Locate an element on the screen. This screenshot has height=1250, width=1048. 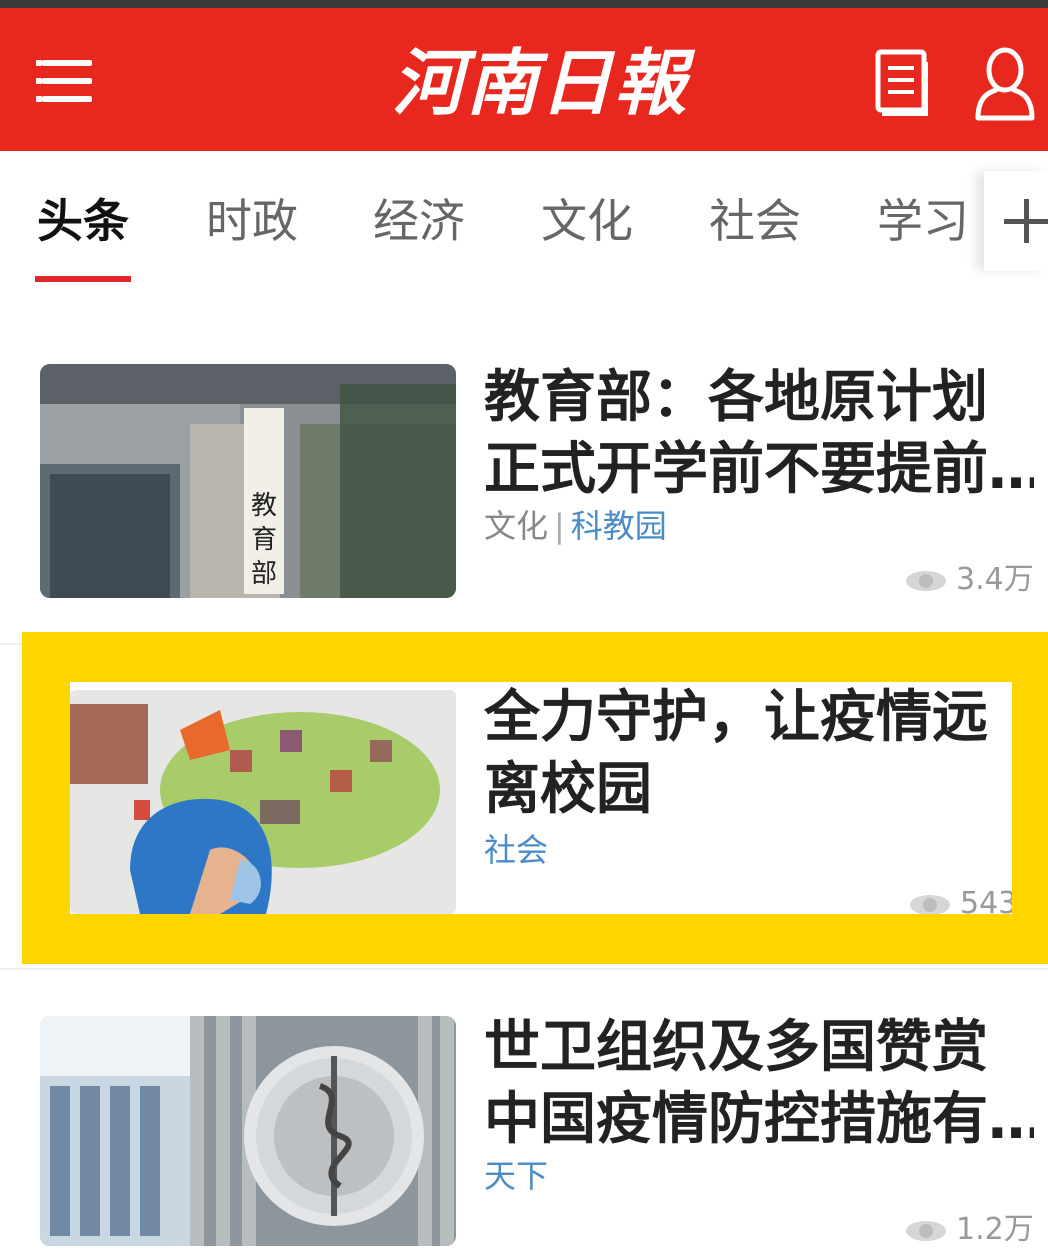
category-label: 文化 is located at coordinates (516, 526).